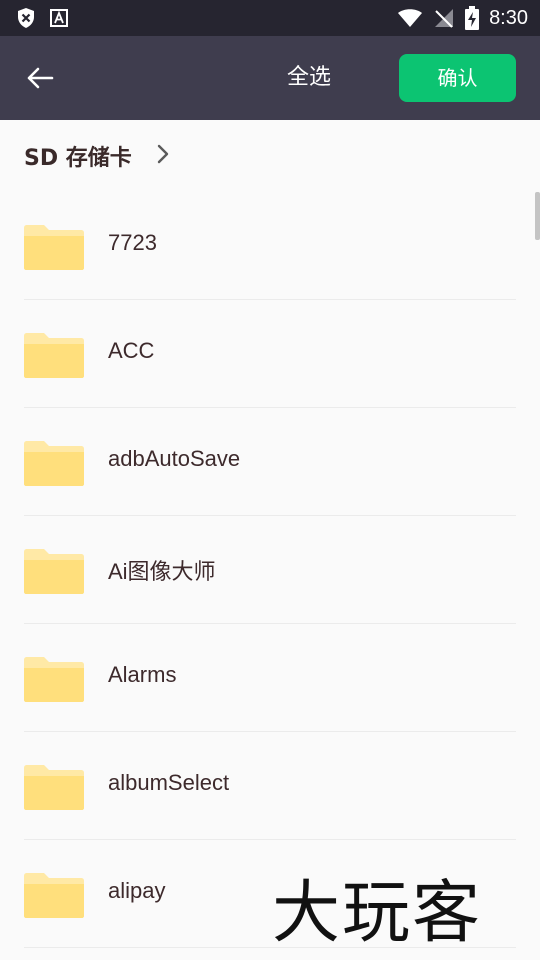  I want to click on folder-item-0: 7723, so click(270, 246).